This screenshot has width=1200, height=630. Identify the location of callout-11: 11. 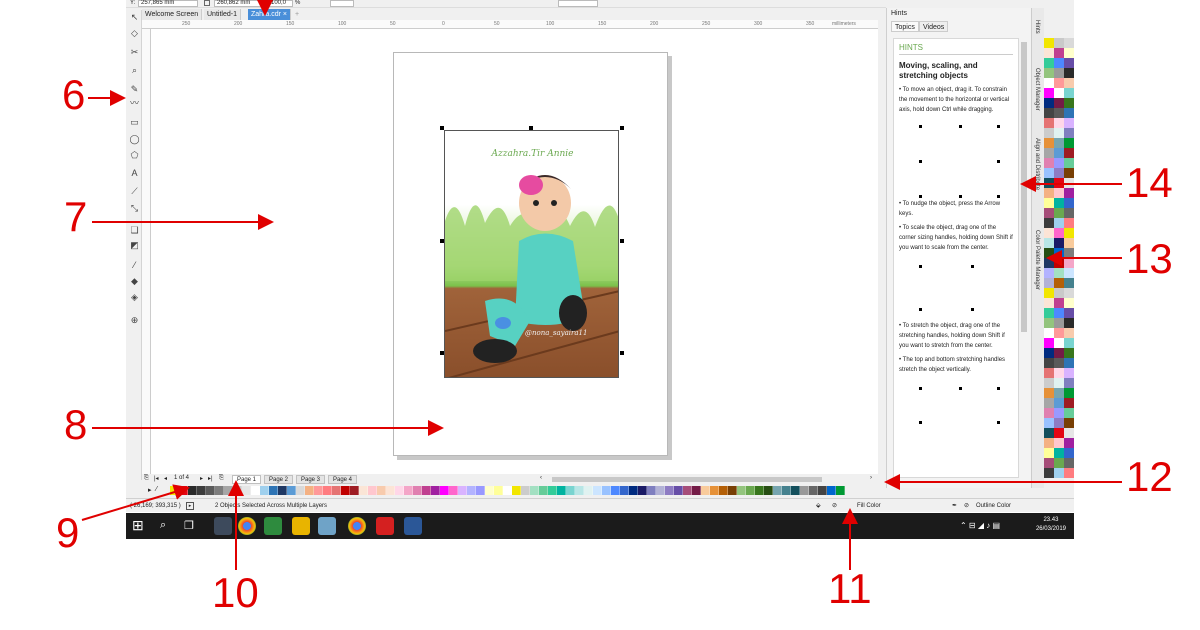
(850, 588).